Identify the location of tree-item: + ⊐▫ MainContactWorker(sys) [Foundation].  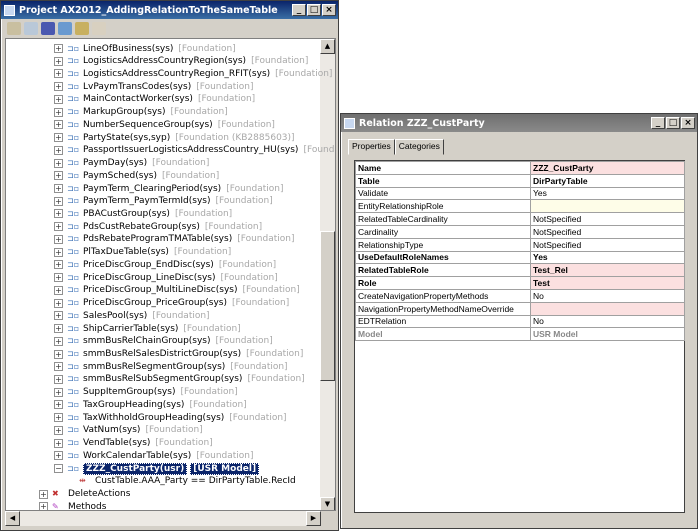
(154, 99).